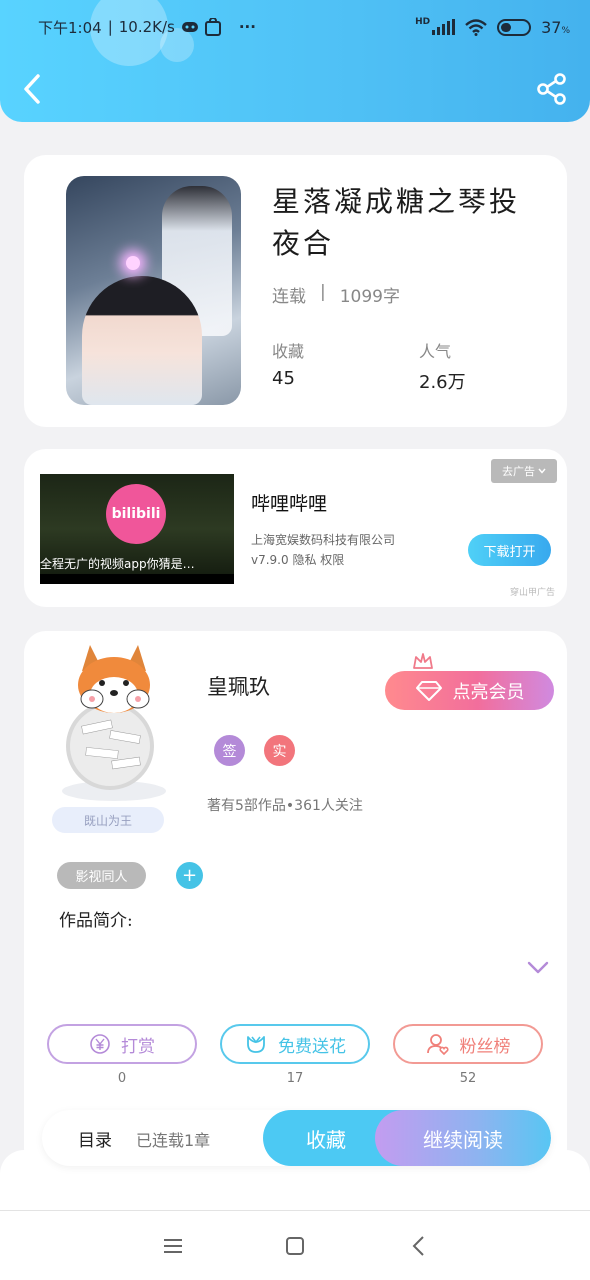 The image size is (590, 1280). I want to click on popularity-value: 2.6万, so click(442, 382).